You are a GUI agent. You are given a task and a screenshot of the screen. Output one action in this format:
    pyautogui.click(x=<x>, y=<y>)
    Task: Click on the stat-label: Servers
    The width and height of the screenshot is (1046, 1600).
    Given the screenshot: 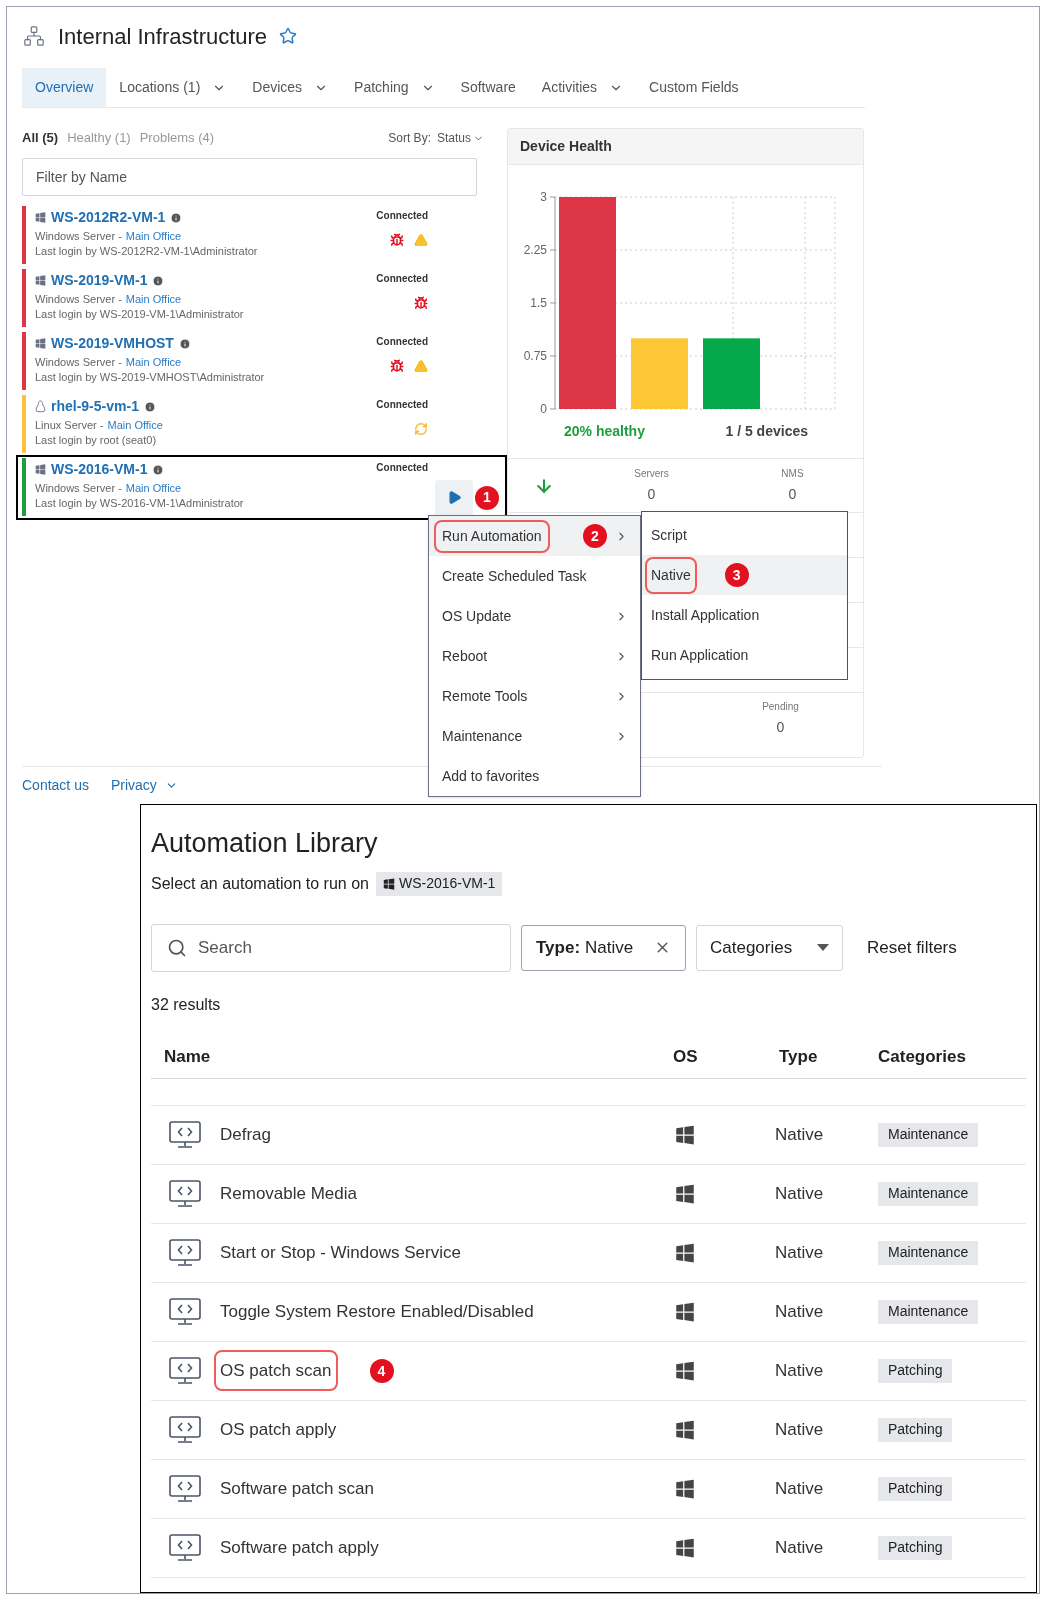 What is the action you would take?
    pyautogui.click(x=651, y=474)
    